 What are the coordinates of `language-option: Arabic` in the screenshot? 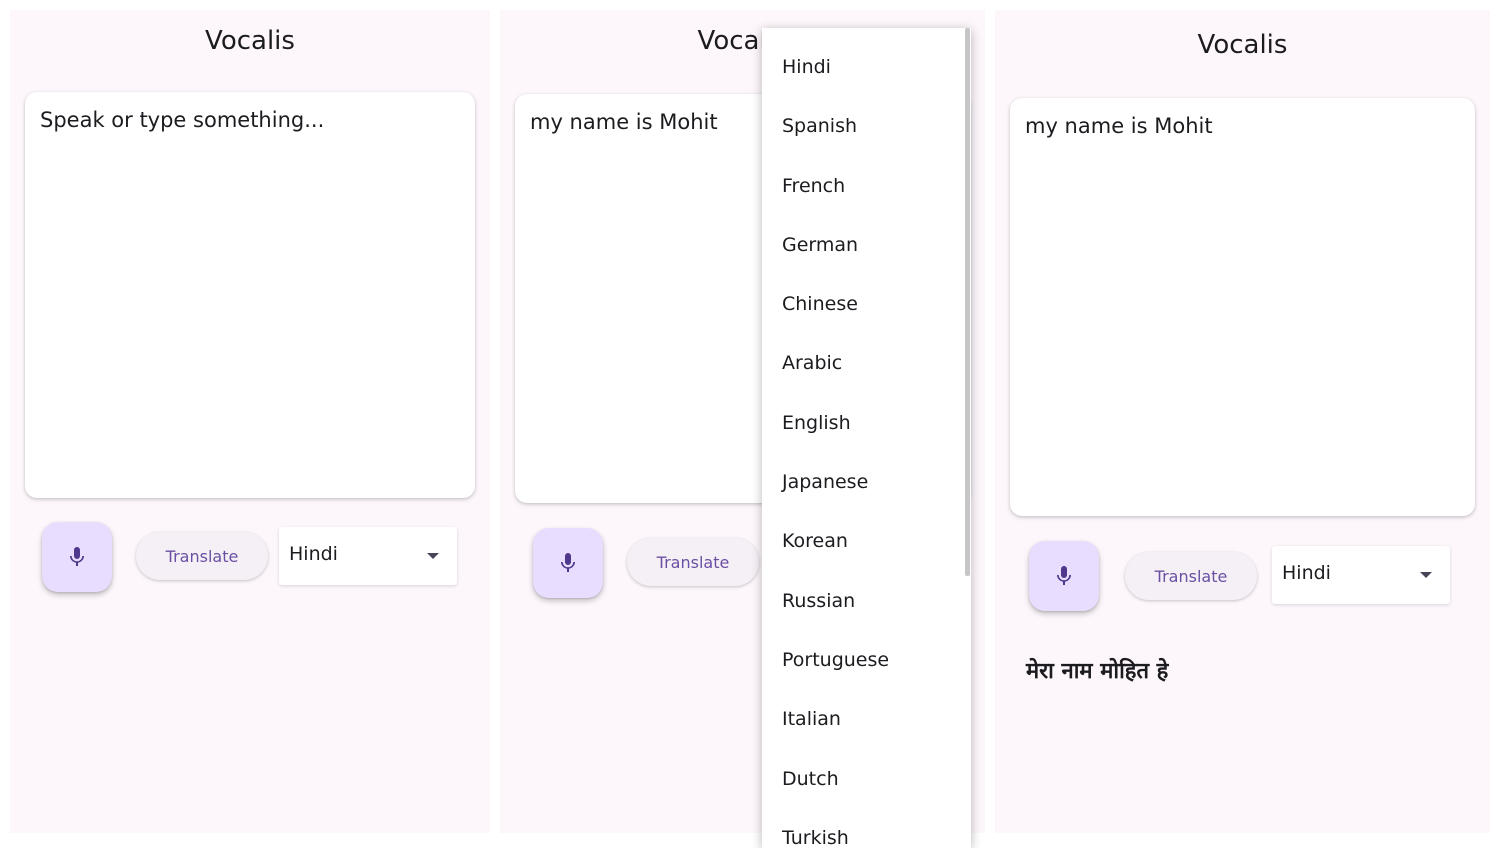 It's located at (812, 363).